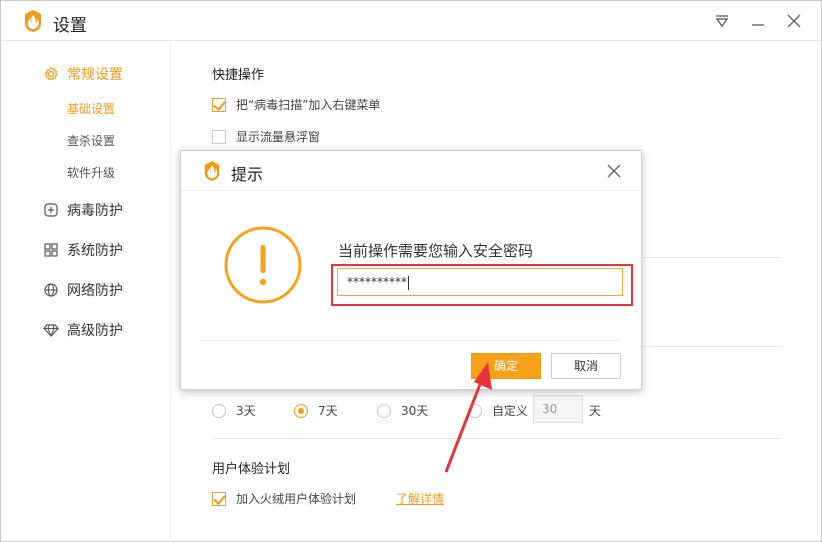  What do you see at coordinates (95, 211) in the screenshot?
I see `sidebar-item-label: 病毒防护` at bounding box center [95, 211].